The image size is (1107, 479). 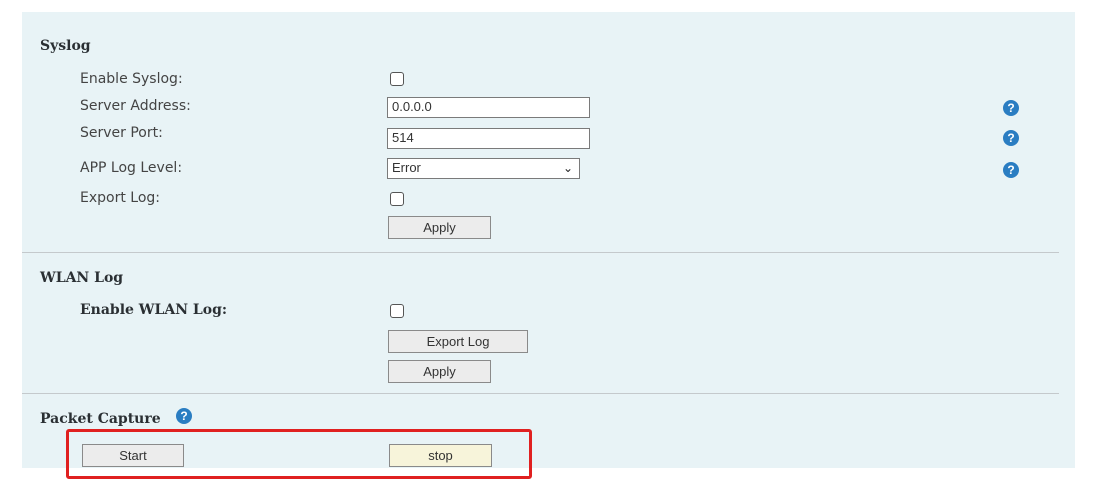 What do you see at coordinates (567, 168) in the screenshot?
I see `chevron-down-icon: ⌄` at bounding box center [567, 168].